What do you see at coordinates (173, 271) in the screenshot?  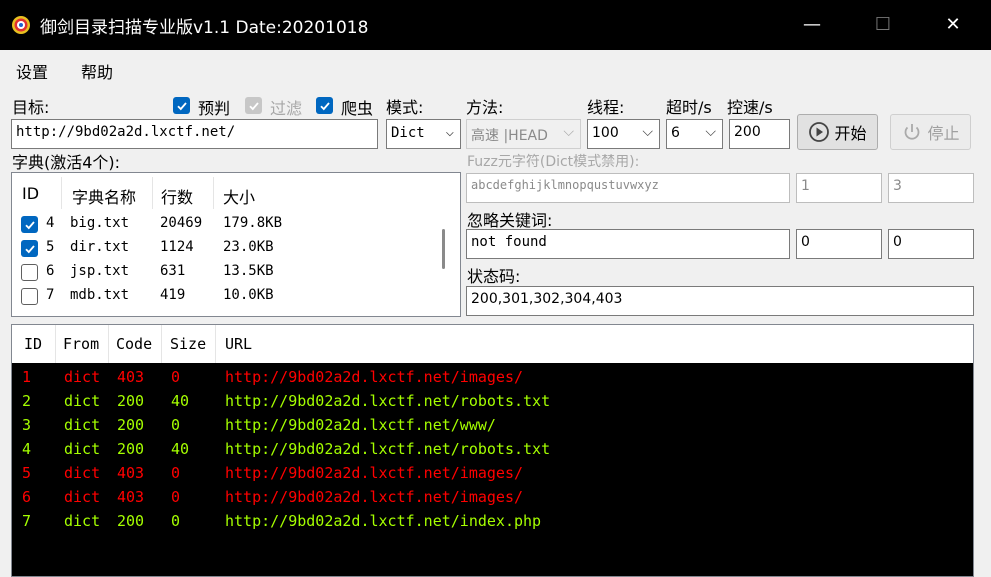 I see `dict-lines: 631` at bounding box center [173, 271].